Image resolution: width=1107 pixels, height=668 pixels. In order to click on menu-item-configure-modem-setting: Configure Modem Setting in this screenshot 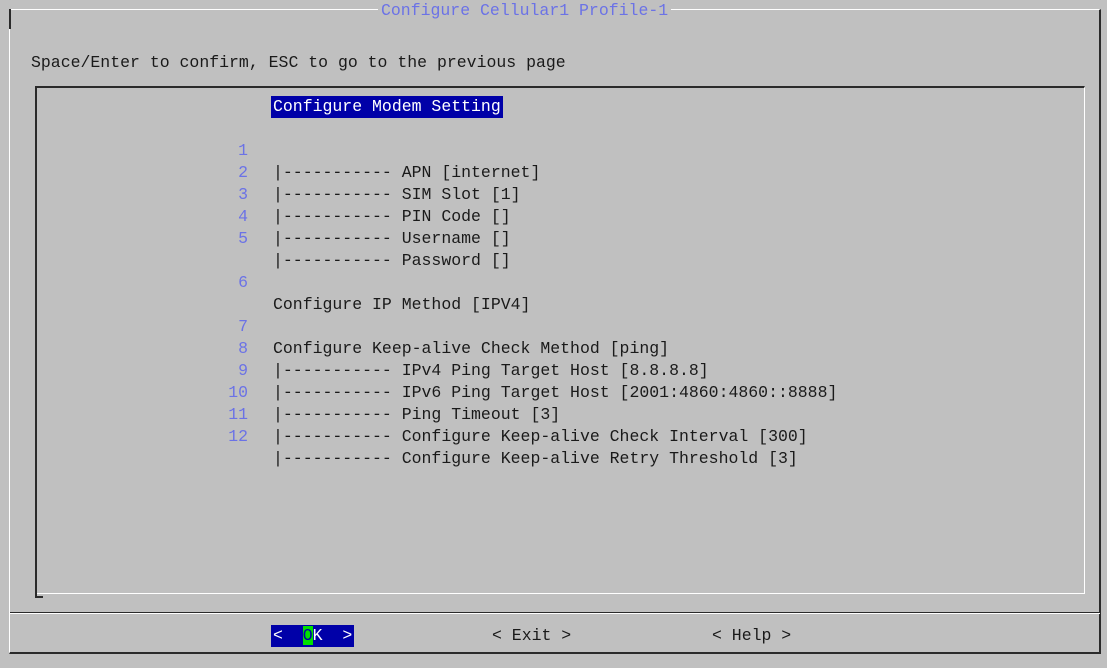, I will do `click(387, 107)`.